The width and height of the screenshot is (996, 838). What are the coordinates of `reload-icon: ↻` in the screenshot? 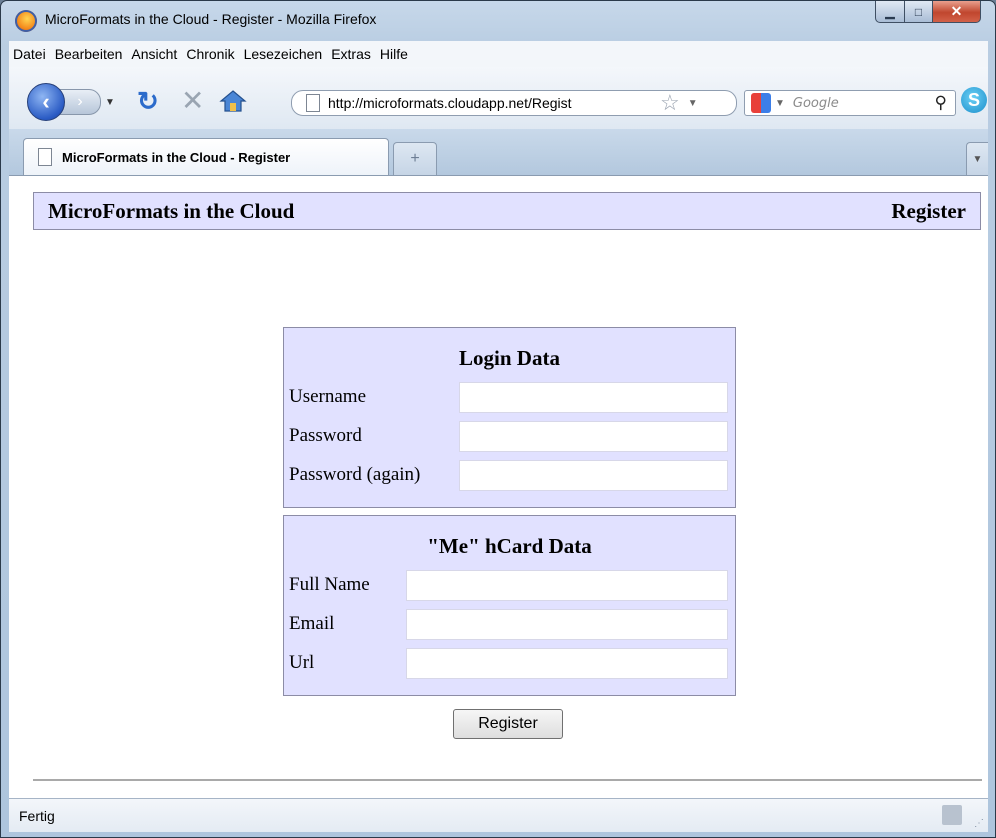 It's located at (148, 101).